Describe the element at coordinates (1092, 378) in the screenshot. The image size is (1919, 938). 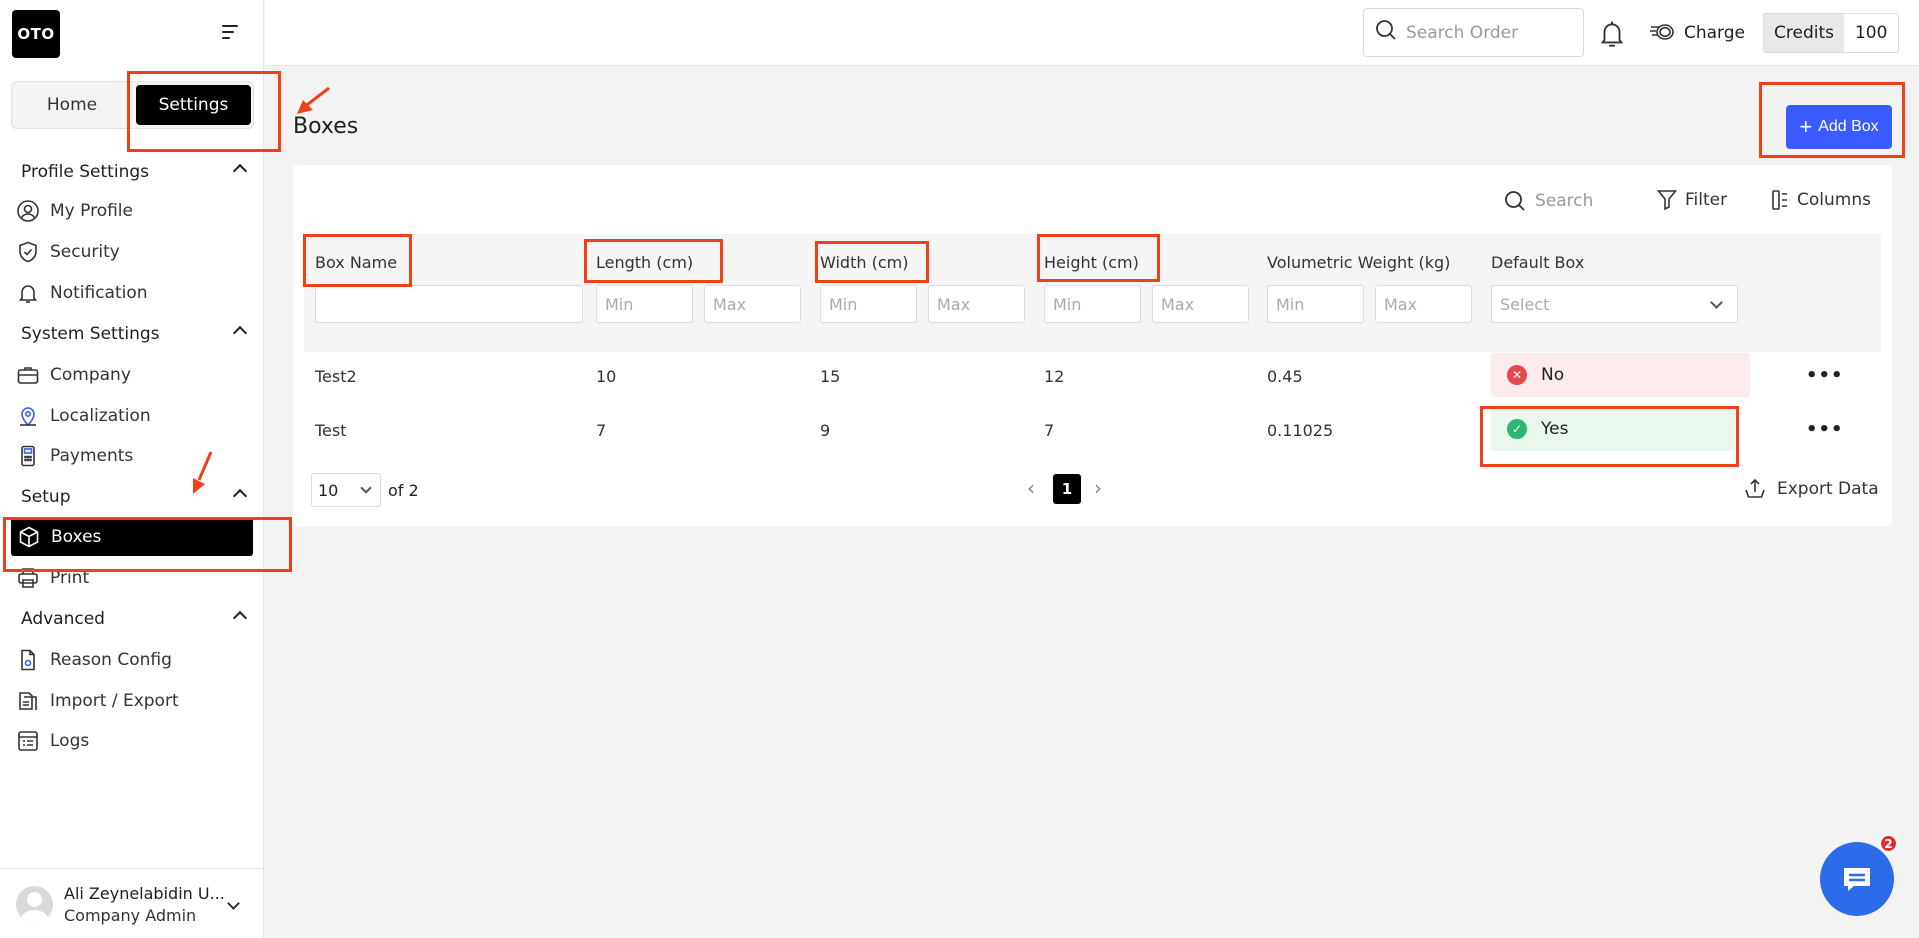
I see `table-row: Test2 10 15 12 0.45 ✕ No •••` at that location.